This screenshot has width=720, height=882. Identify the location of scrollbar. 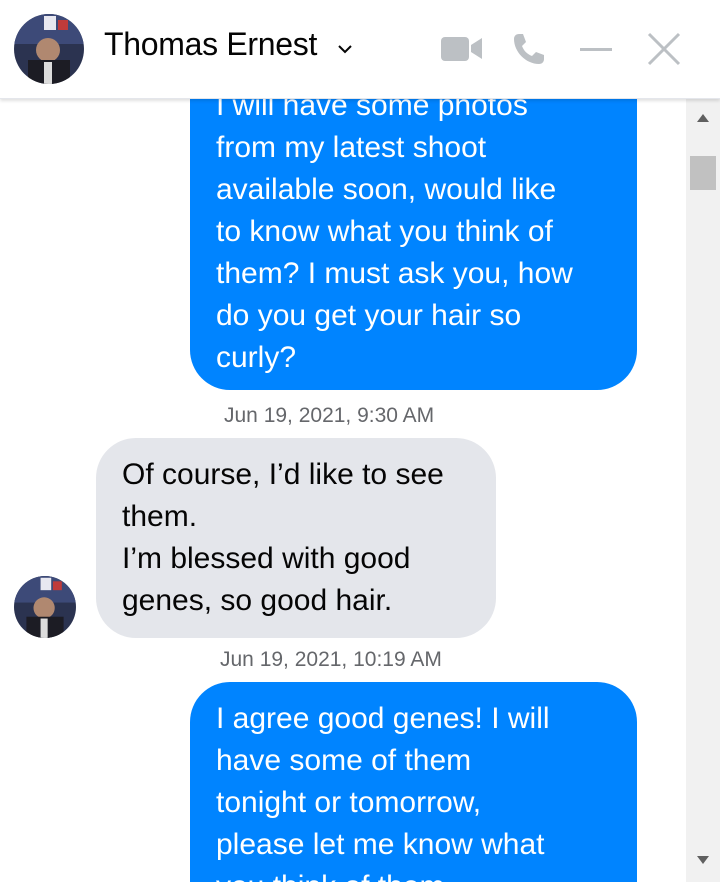
(703, 490).